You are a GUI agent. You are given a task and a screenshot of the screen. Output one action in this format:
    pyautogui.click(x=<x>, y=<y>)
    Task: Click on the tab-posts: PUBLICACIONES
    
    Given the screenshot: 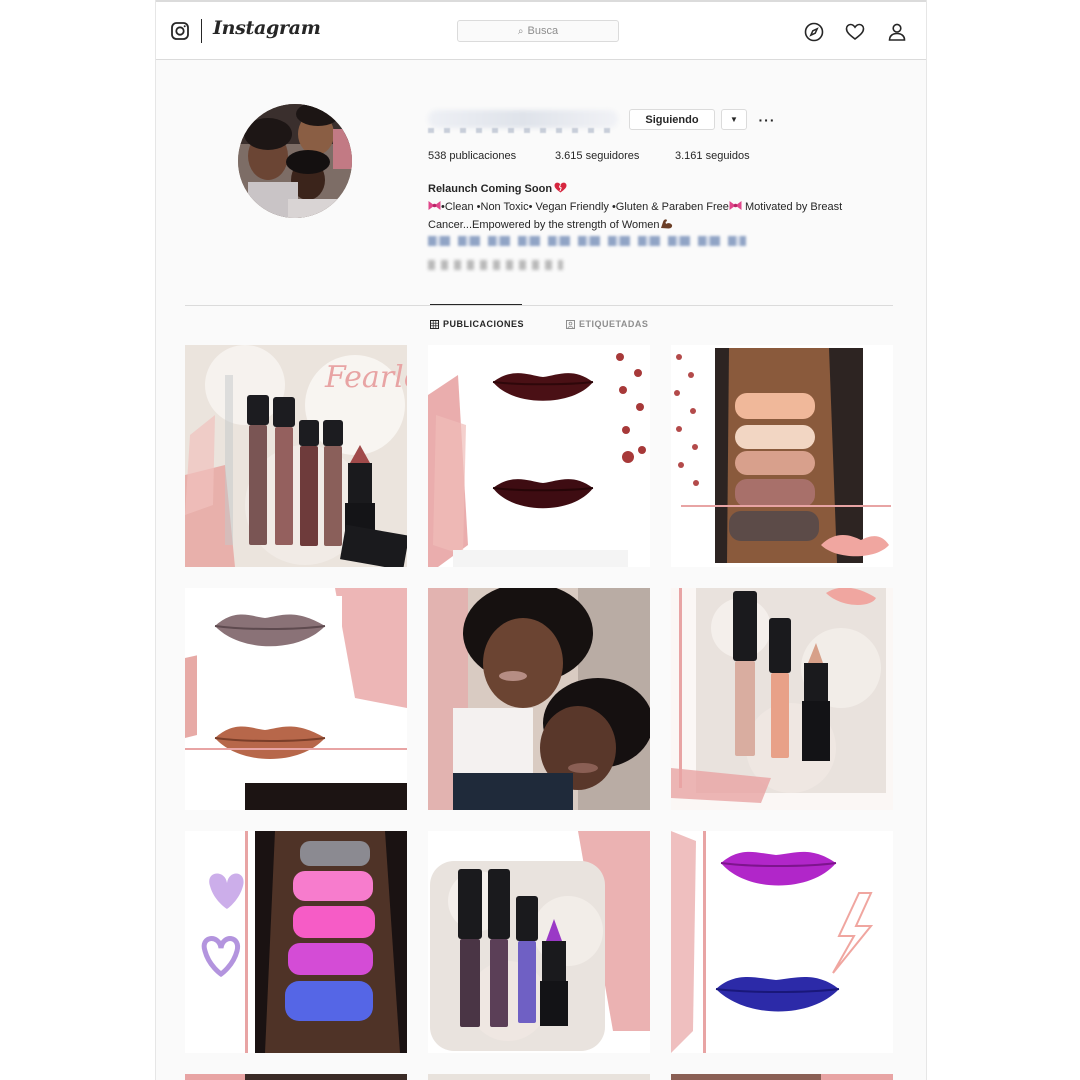 What is the action you would take?
    pyautogui.click(x=477, y=324)
    